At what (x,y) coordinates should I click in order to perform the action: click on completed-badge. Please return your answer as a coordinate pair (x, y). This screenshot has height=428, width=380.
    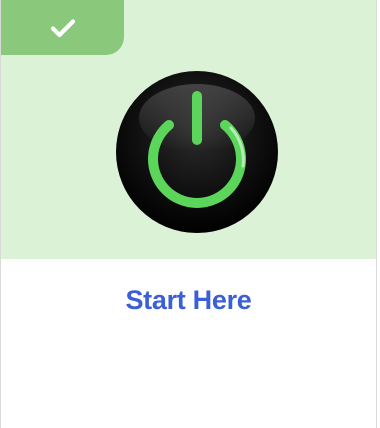
    Looking at the image, I should click on (62, 27).